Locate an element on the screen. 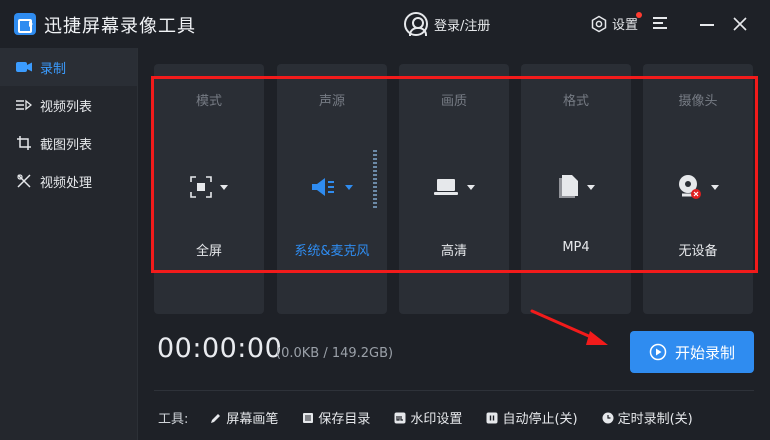  sidebar-item-label: 视频处理 is located at coordinates (66, 183).